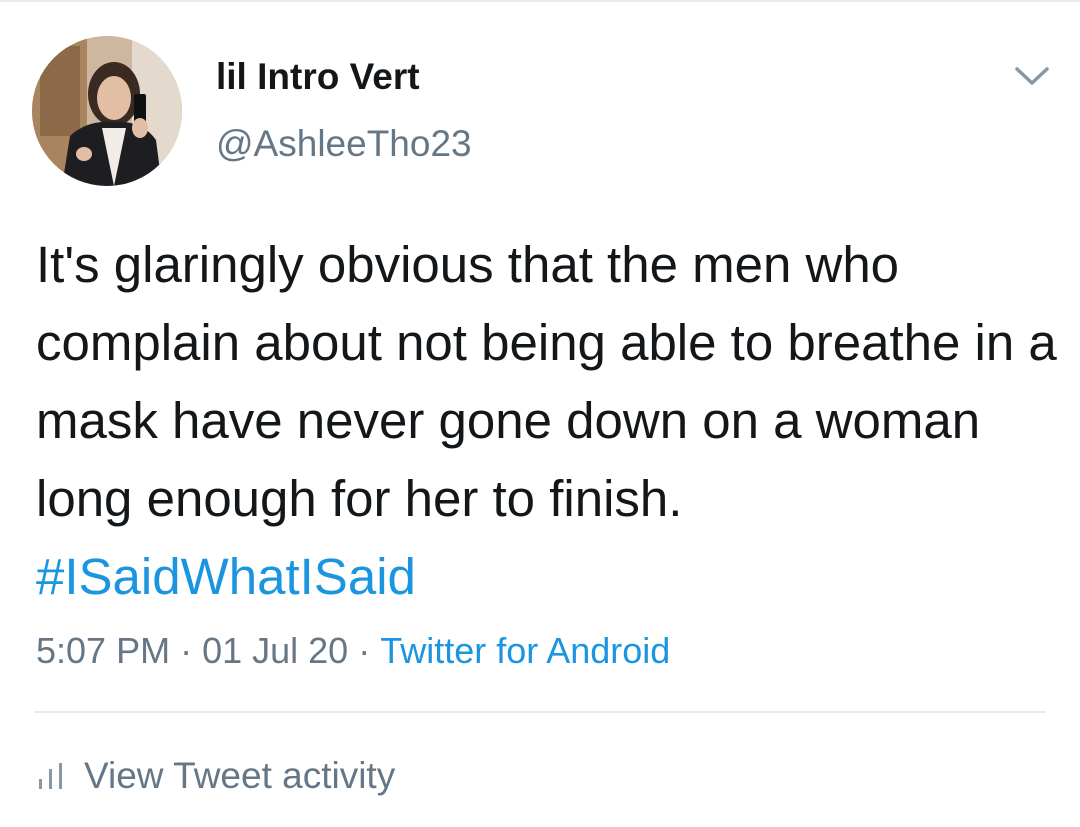 This screenshot has width=1080, height=827. What do you see at coordinates (103, 650) in the screenshot?
I see `tweet-time: 5:07 PM` at bounding box center [103, 650].